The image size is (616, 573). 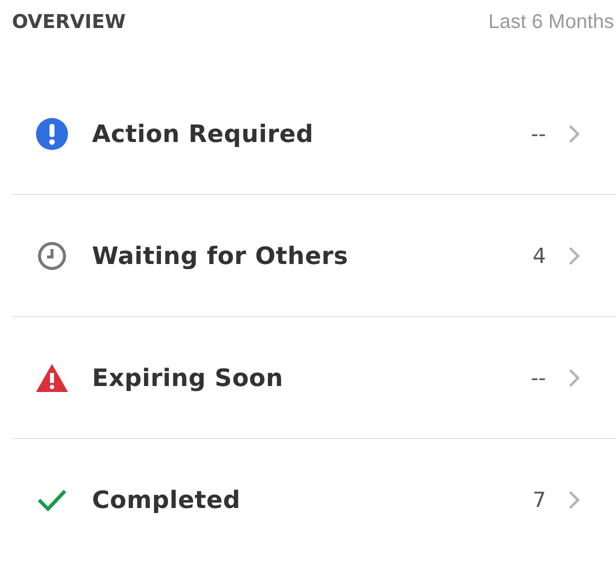 I want to click on clock-icon, so click(x=52, y=255).